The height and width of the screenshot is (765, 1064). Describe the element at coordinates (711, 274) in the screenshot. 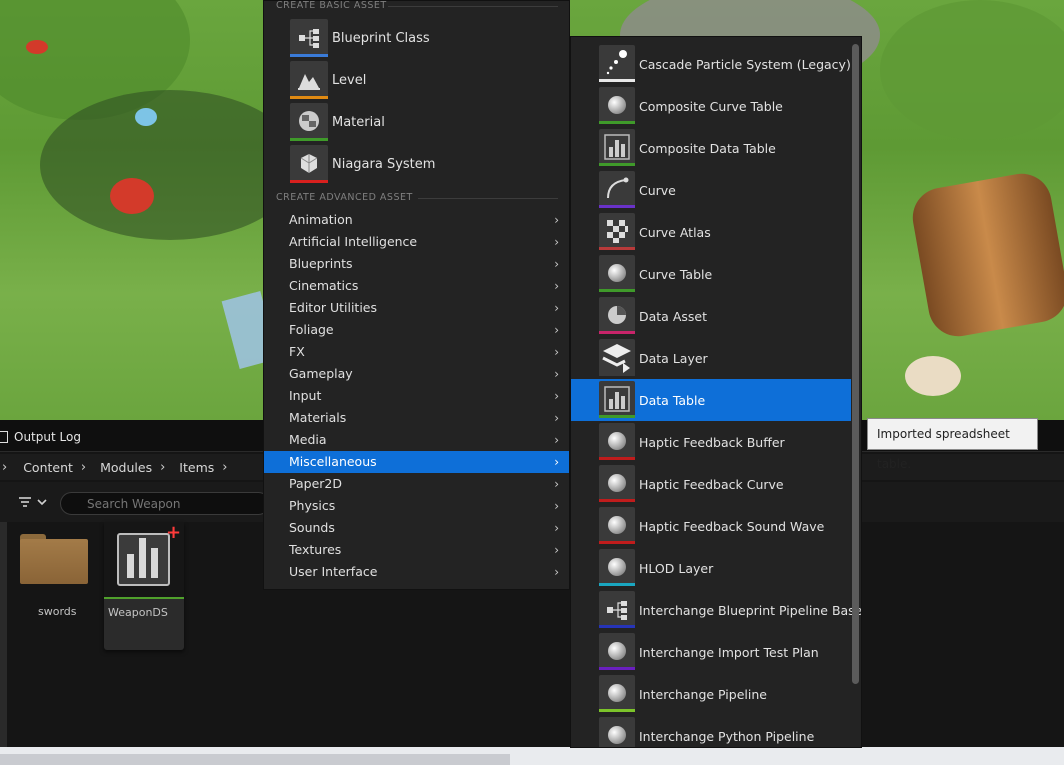

I see `submenu-item-curve-table: Curve Table` at that location.